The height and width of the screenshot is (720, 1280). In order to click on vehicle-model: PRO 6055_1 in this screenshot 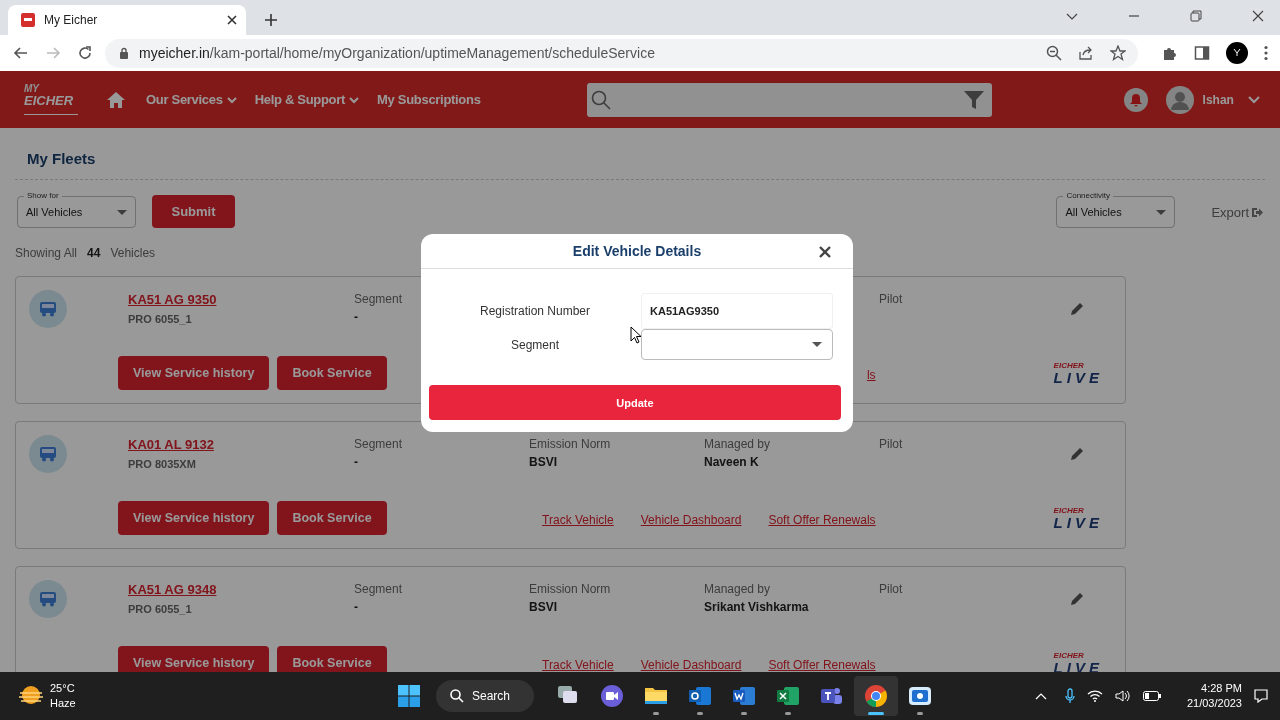, I will do `click(160, 319)`.